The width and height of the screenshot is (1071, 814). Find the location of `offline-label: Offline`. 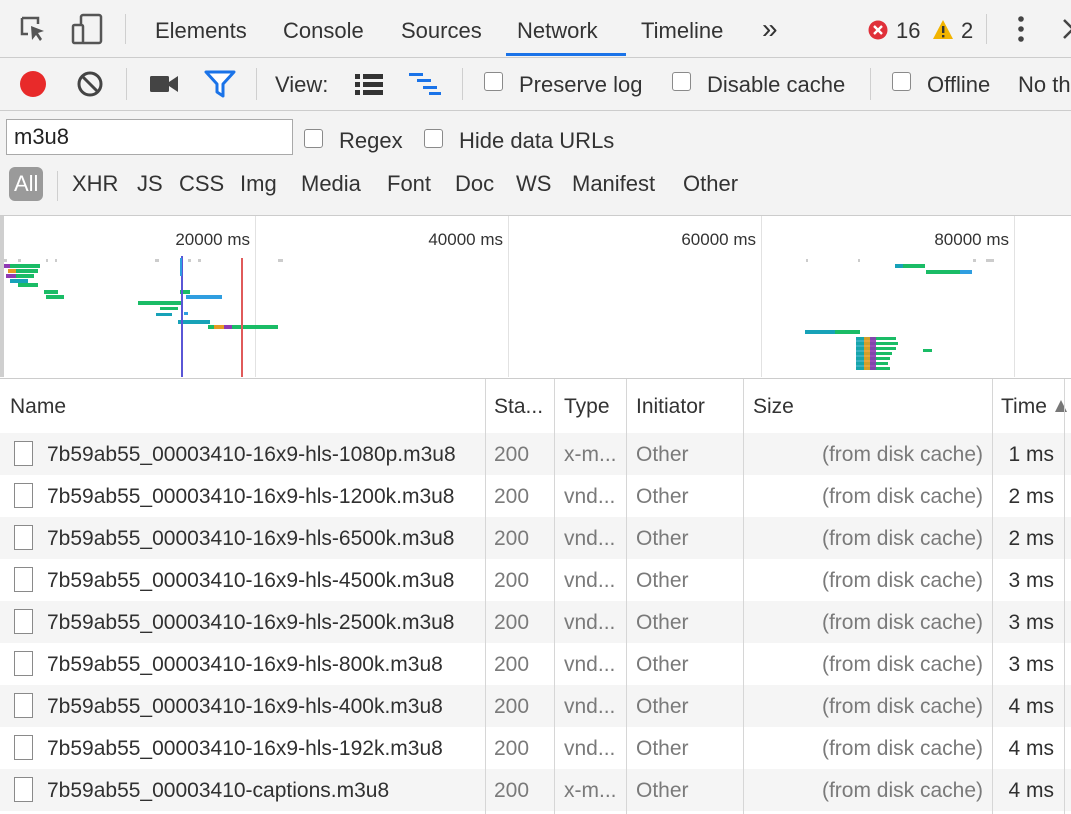

offline-label: Offline is located at coordinates (958, 85).